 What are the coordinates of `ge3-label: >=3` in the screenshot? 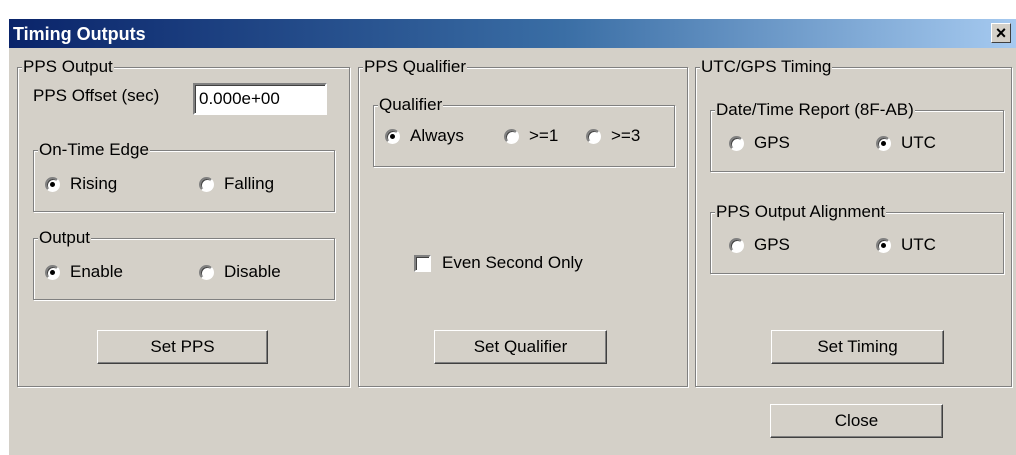 It's located at (625, 136).